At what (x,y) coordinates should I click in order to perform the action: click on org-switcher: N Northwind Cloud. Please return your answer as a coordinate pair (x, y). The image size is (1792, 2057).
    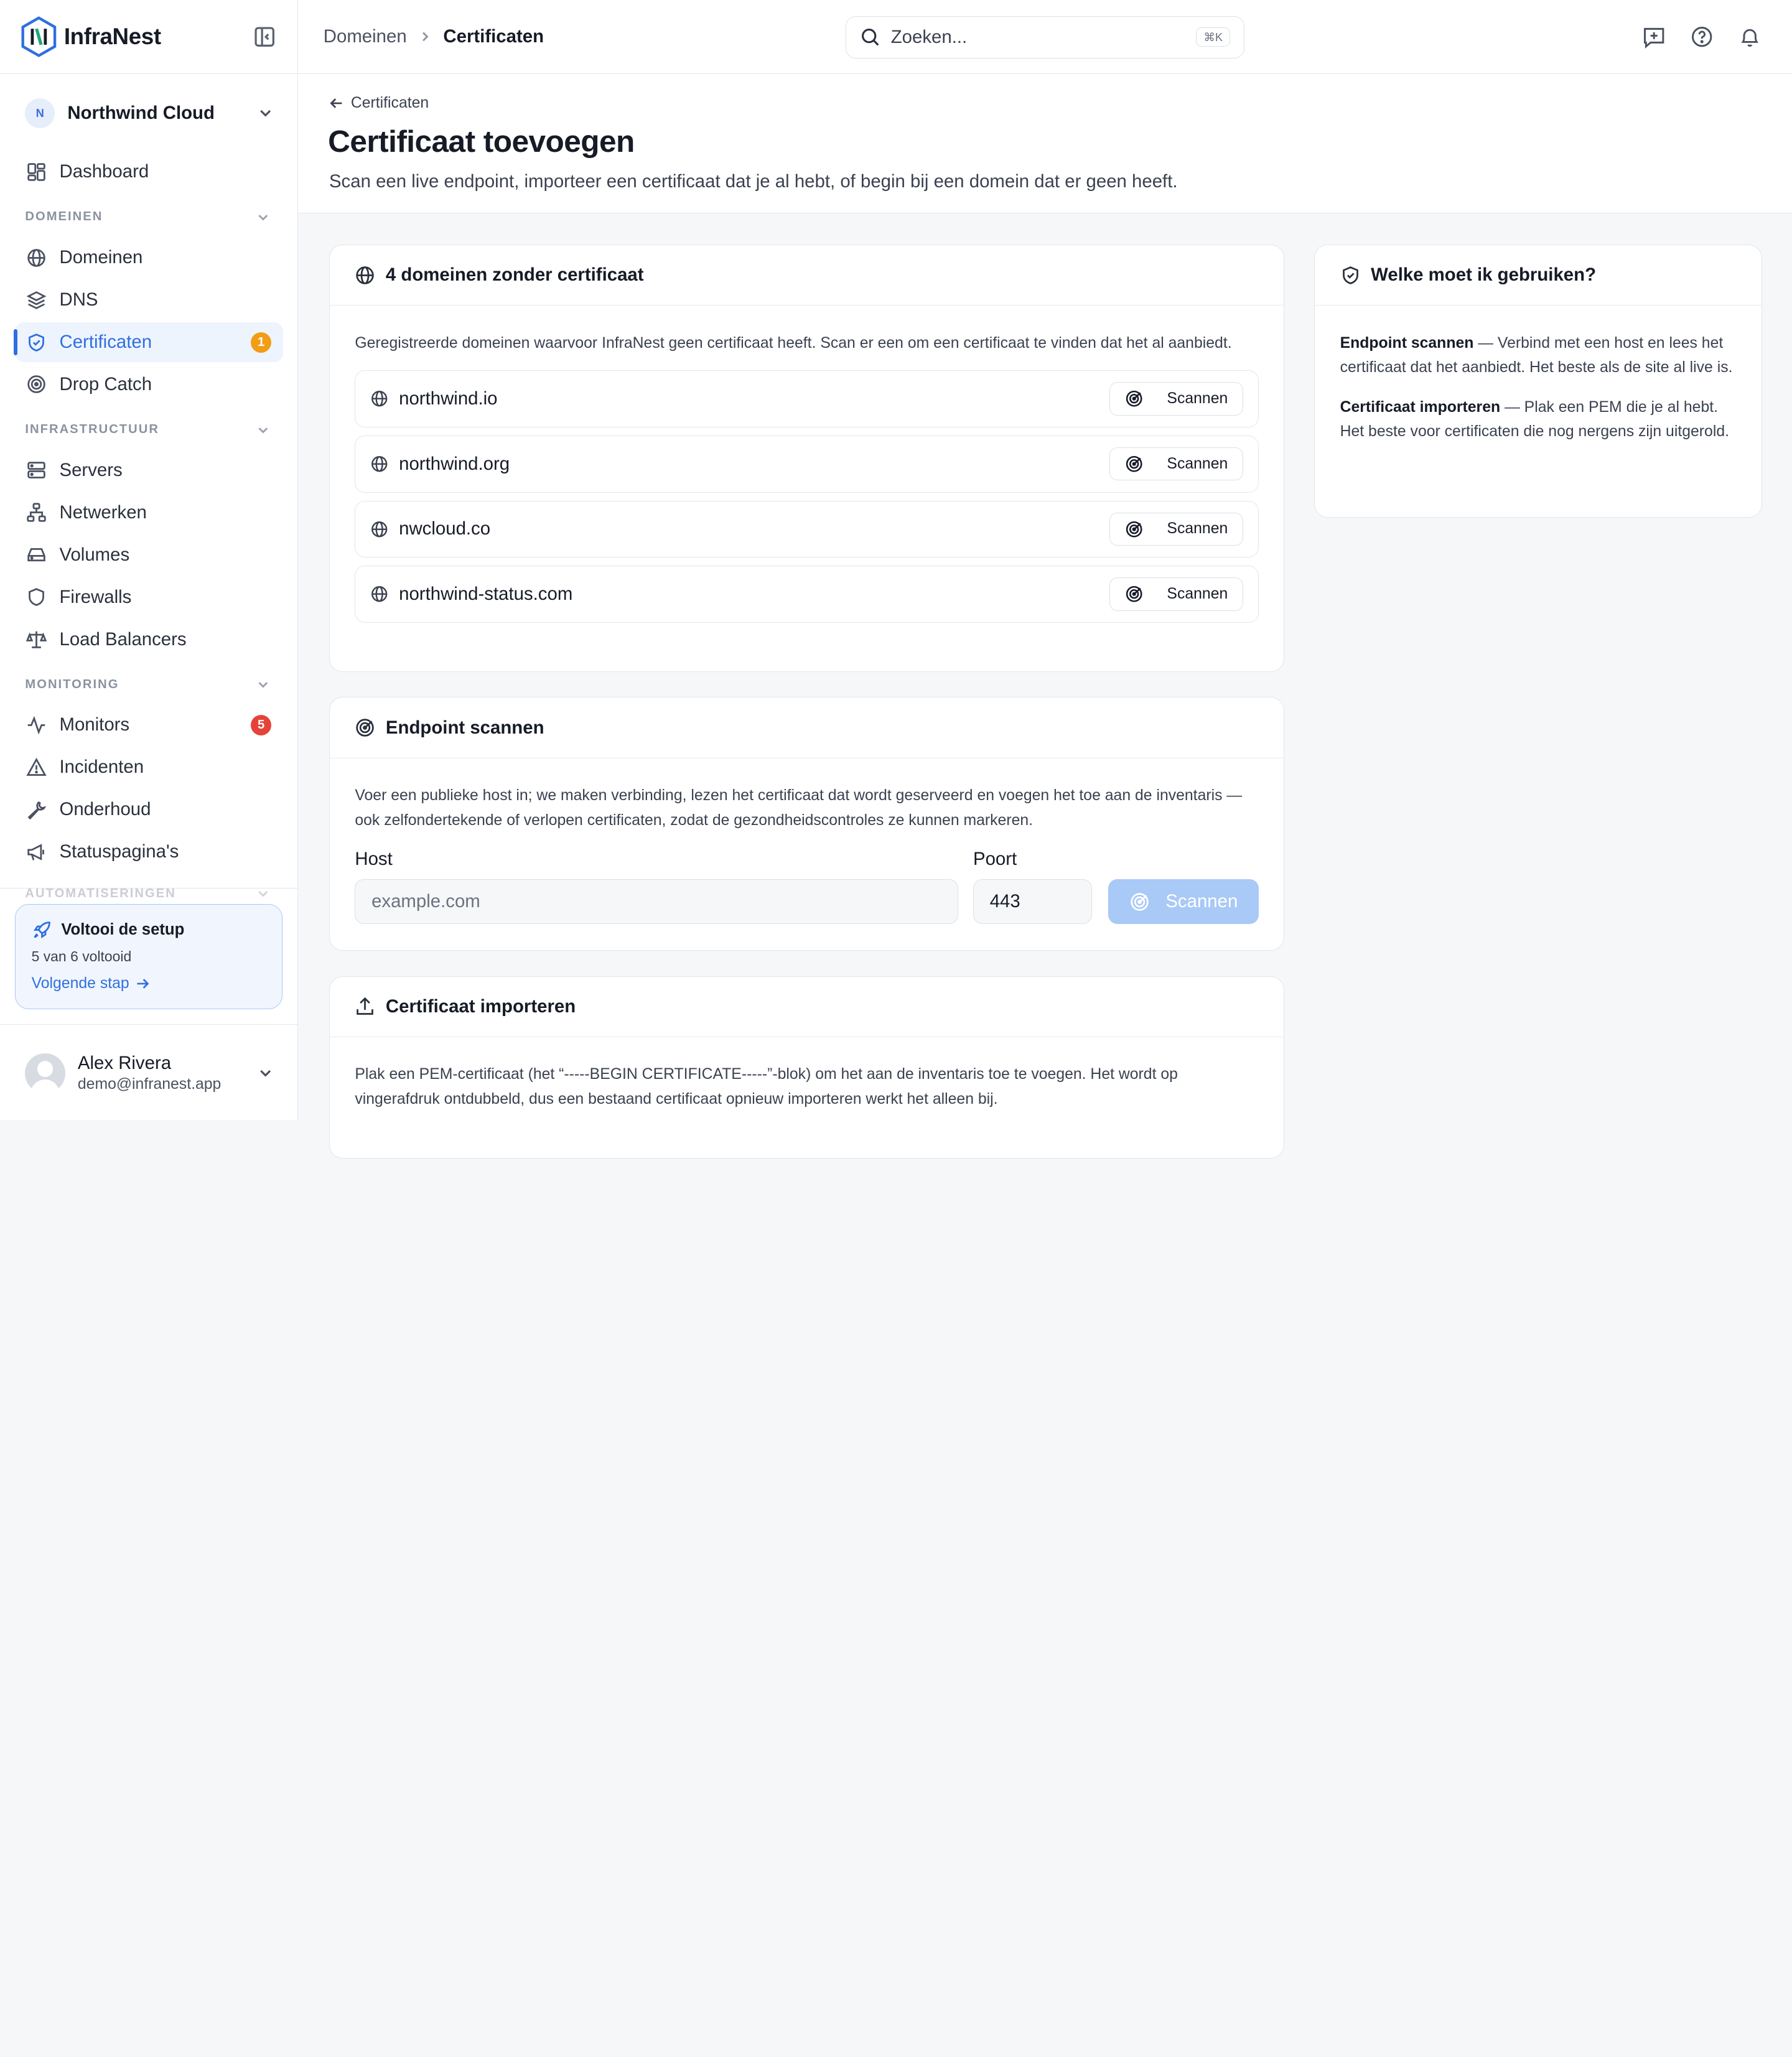
    Looking at the image, I should click on (149, 113).